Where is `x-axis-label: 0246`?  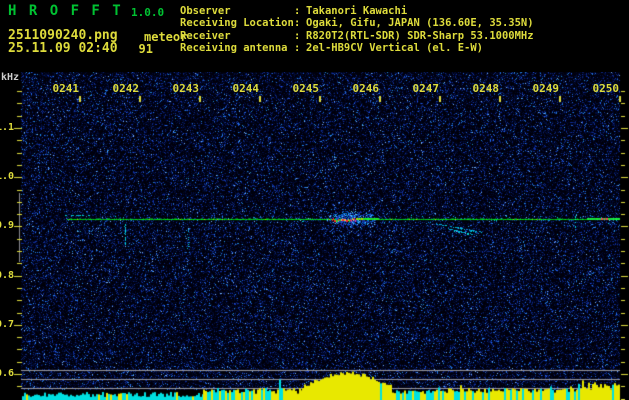
x-axis-label: 0246 is located at coordinates (366, 88).